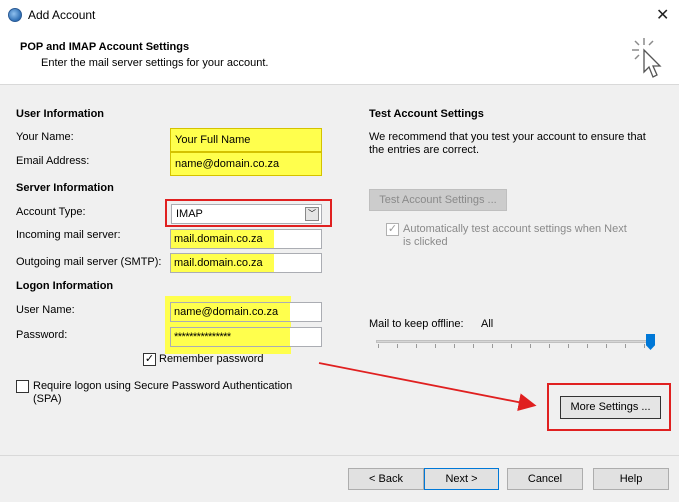  Describe the element at coordinates (312, 214) in the screenshot. I see `chevron-down-icon: ﹀` at that location.